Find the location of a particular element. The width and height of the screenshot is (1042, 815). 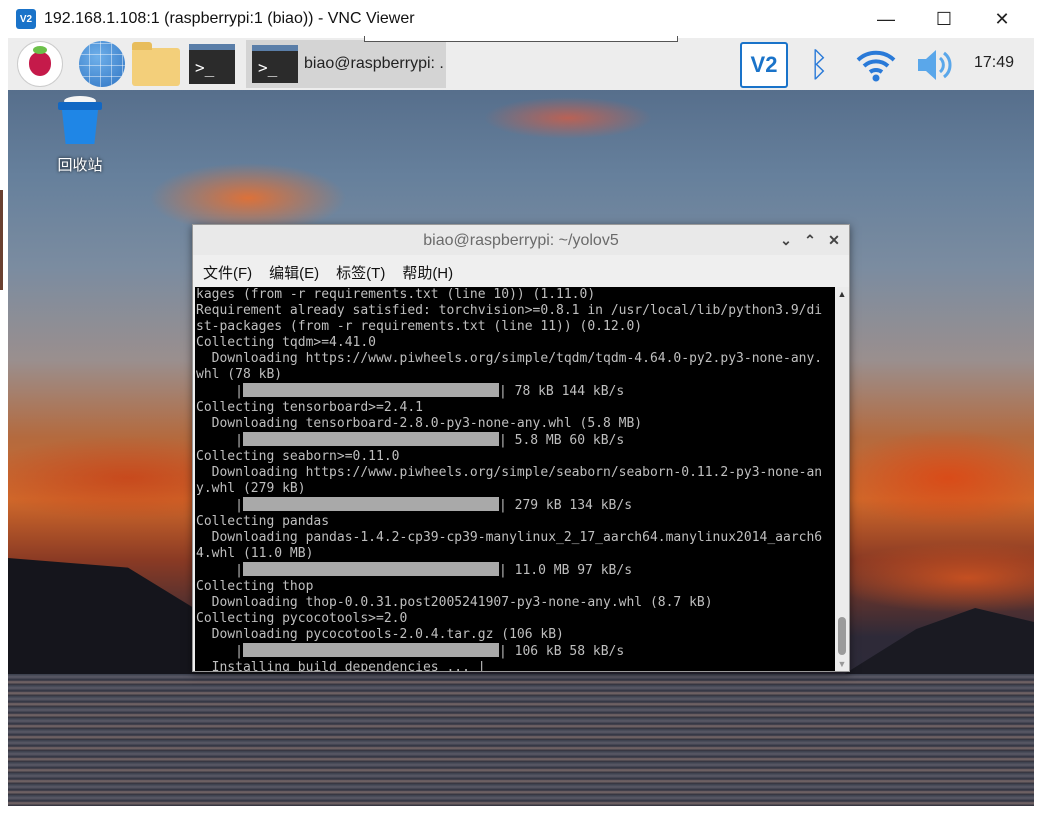

progress-suffix: | 106 kB 58 kB/s is located at coordinates (561, 651).